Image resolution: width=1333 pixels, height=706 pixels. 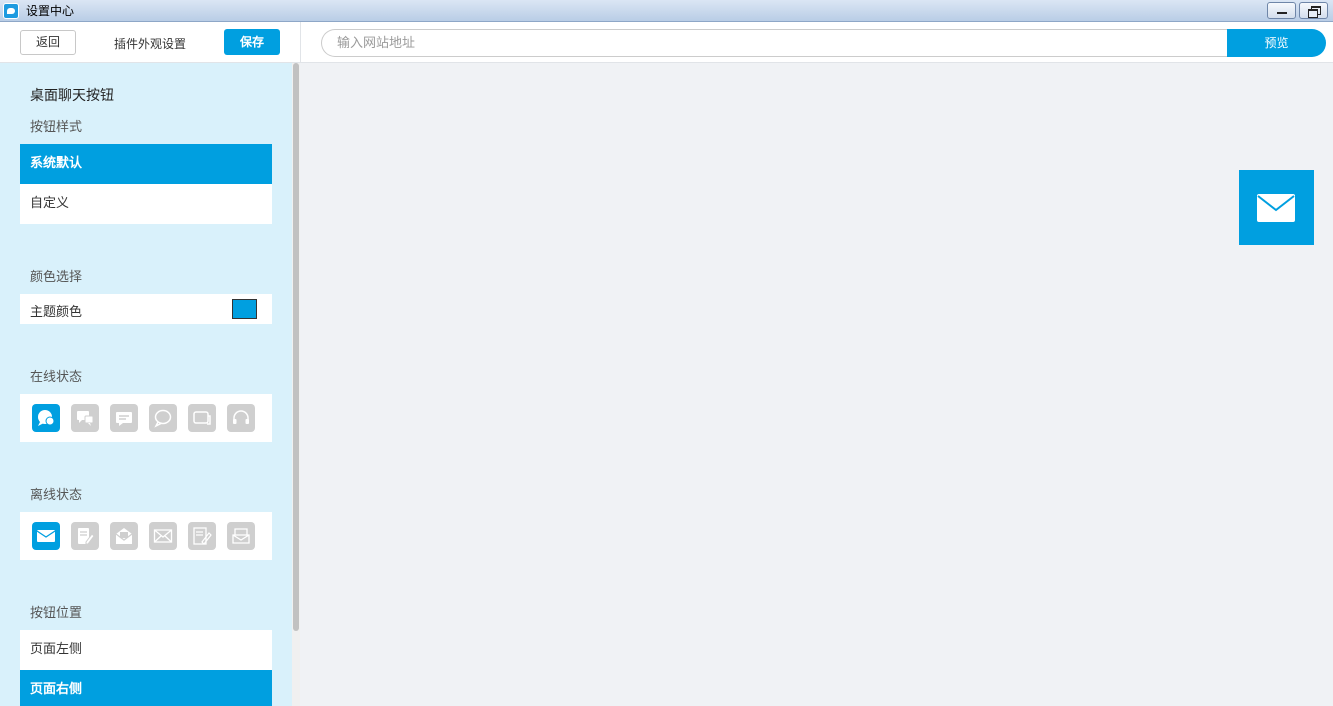 What do you see at coordinates (163, 536) in the screenshot?
I see `envelope-outline-icon` at bounding box center [163, 536].